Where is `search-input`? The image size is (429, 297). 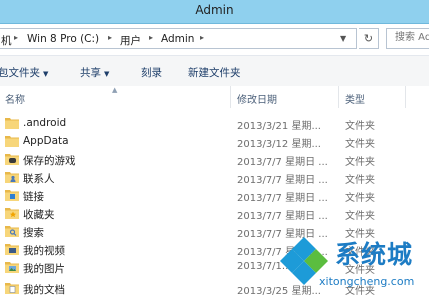
search-input is located at coordinates (408, 36).